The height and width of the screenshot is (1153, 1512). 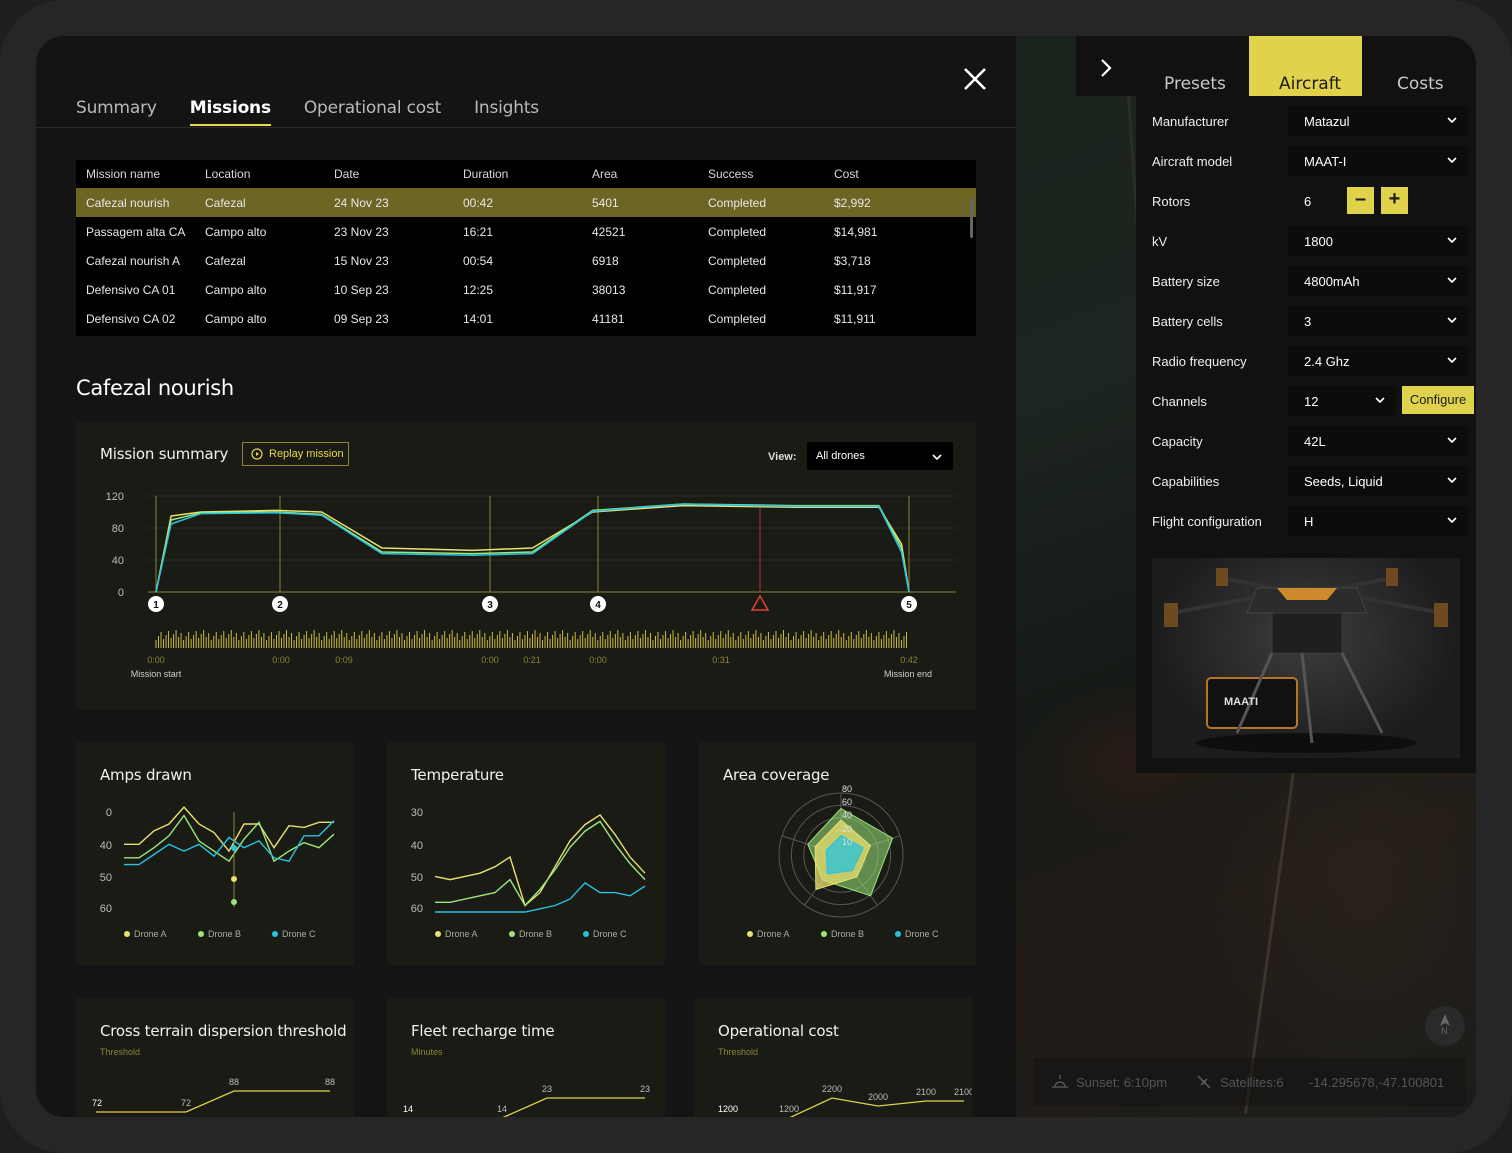 I want to click on replay-mission-button: Replay mission, so click(x=295, y=454).